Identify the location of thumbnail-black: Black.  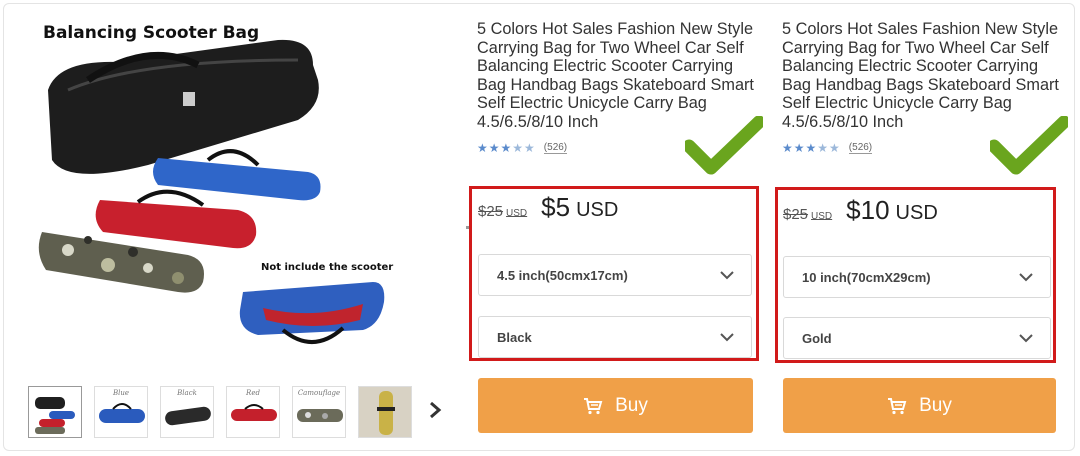
(187, 412).